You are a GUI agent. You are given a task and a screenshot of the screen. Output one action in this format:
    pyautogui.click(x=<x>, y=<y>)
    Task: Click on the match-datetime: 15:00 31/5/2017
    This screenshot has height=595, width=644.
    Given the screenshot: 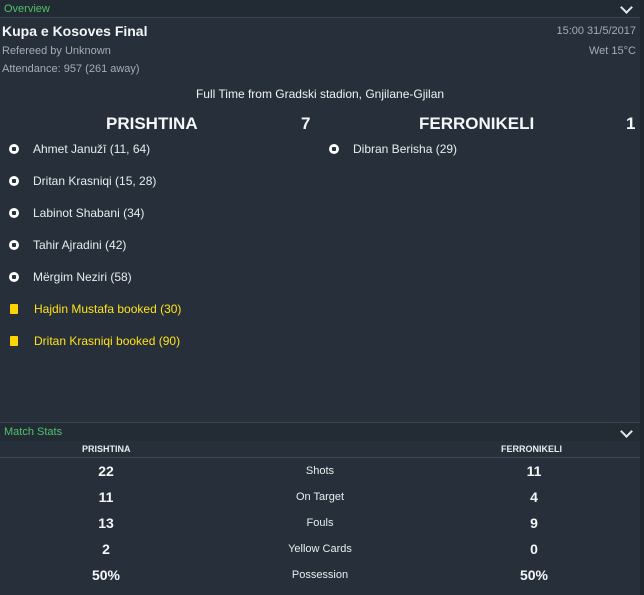 What is the action you would take?
    pyautogui.click(x=596, y=31)
    